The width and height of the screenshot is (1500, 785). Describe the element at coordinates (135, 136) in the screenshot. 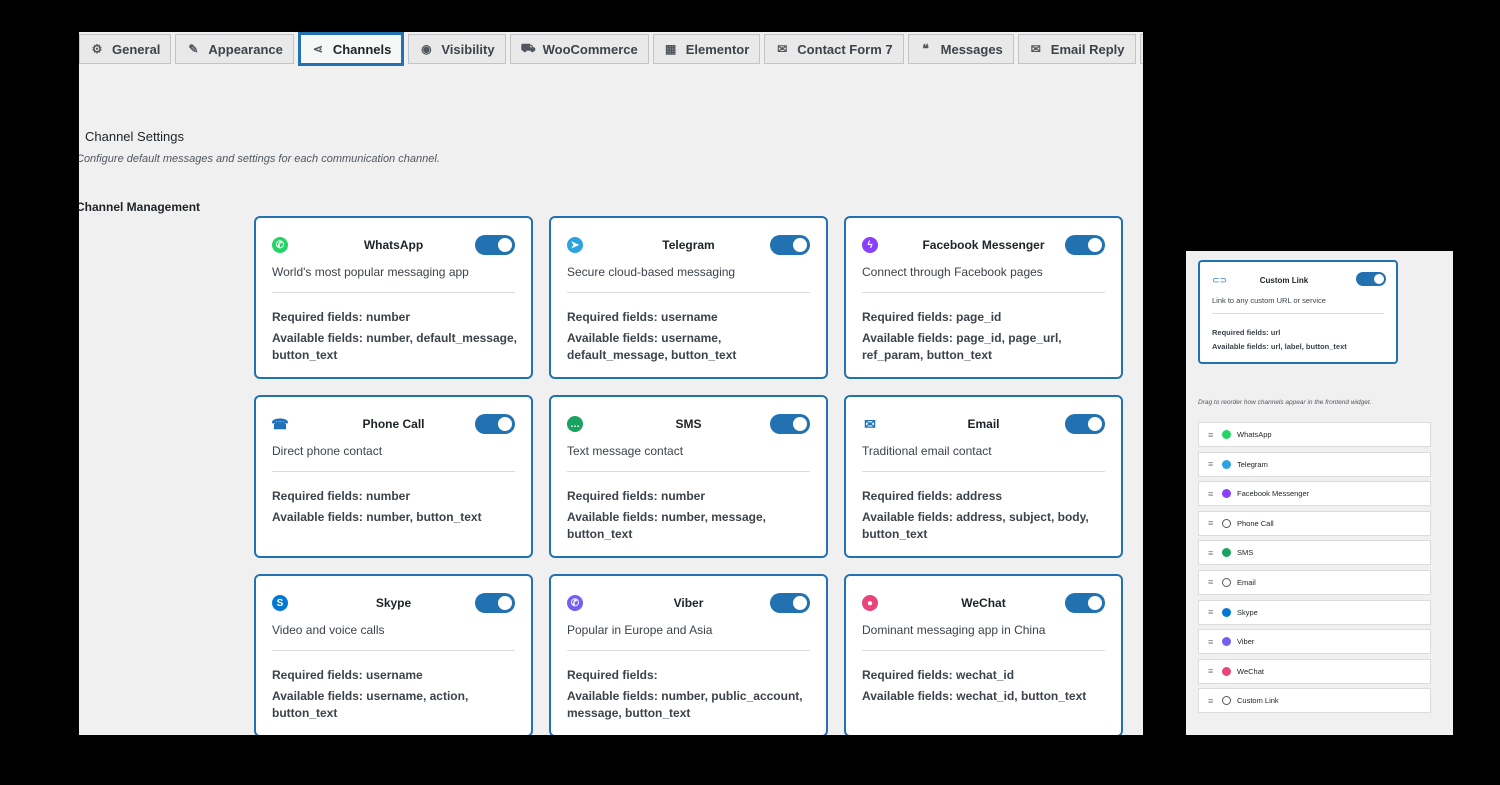

I see `section-title: Channel Settings` at that location.